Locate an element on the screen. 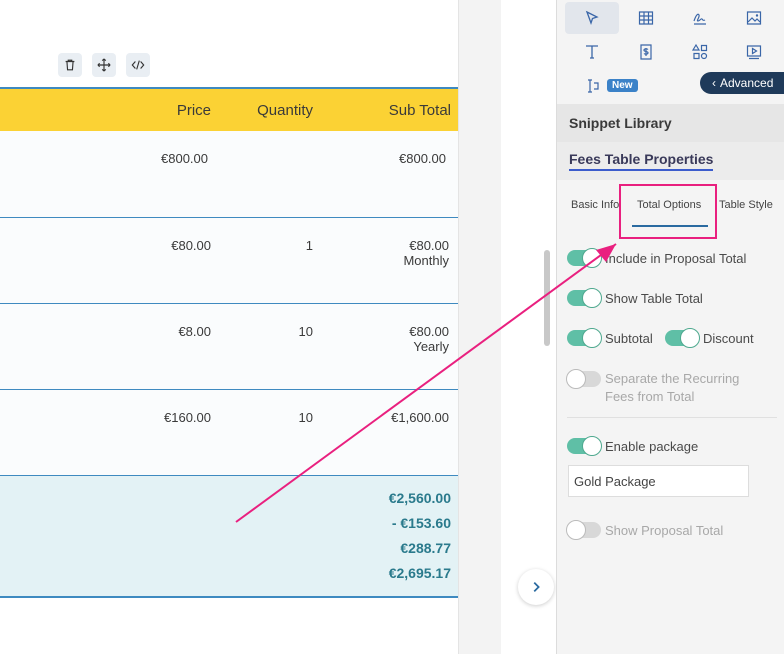  properties-tabs: Basic Info Total Options Table Style is located at coordinates (670, 207).